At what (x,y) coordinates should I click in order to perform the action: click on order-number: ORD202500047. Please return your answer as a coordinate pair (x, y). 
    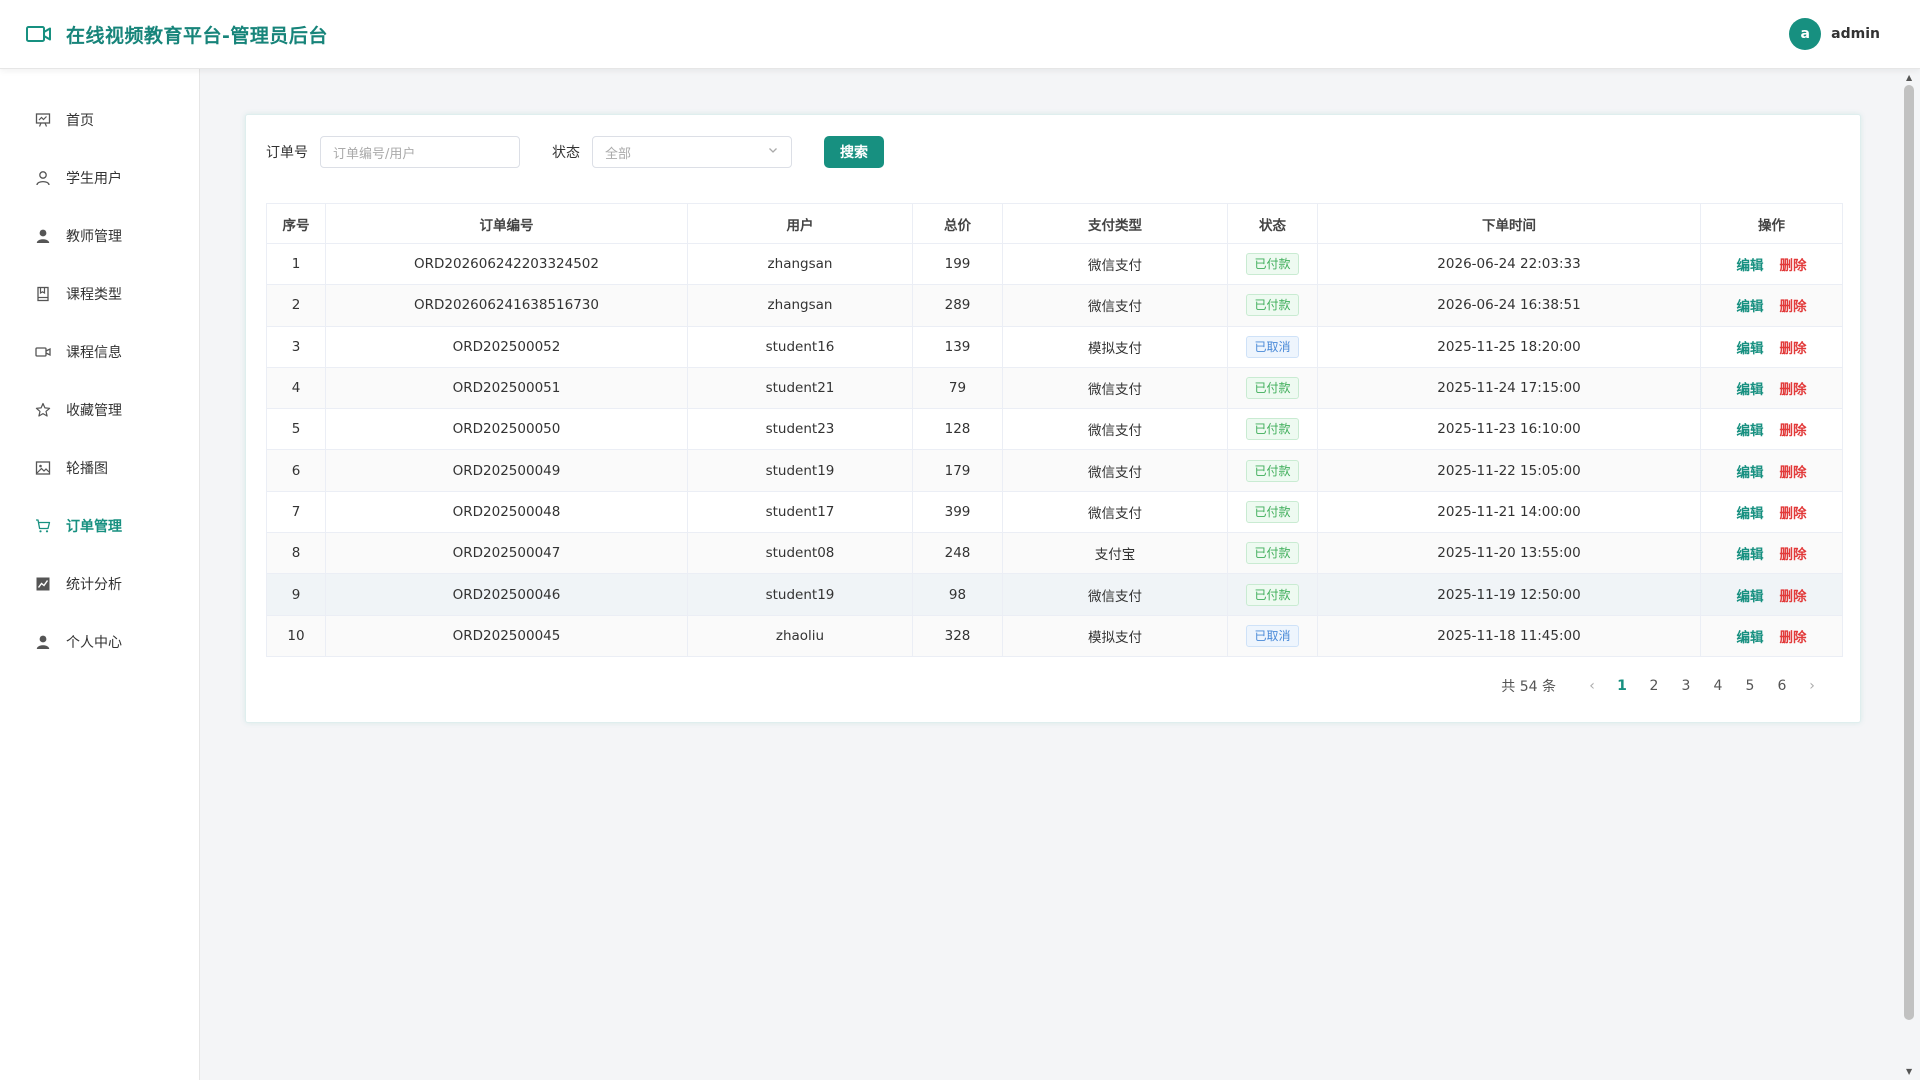
    Looking at the image, I should click on (506, 553).